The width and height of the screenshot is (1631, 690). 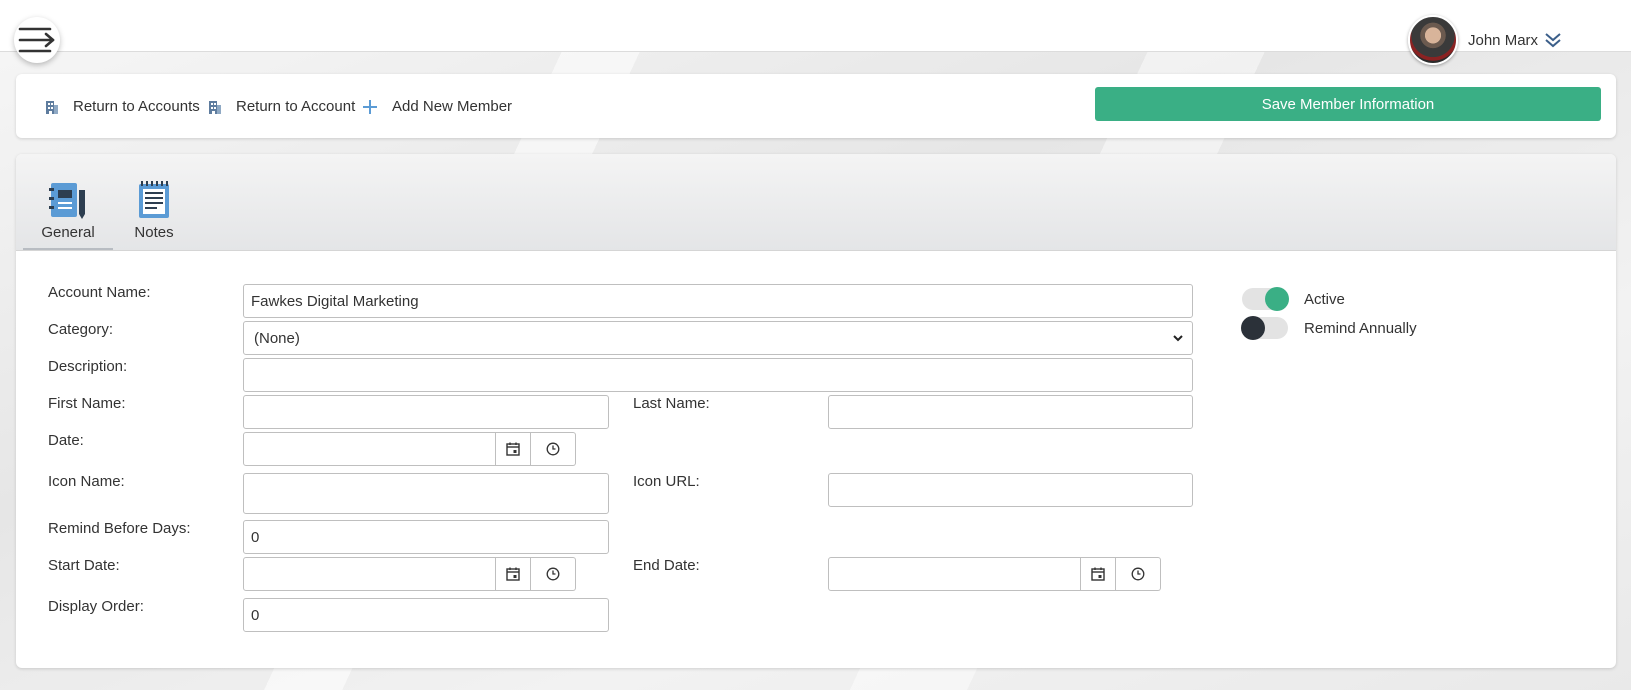 I want to click on tab-notes-label: Notes, so click(x=154, y=232).